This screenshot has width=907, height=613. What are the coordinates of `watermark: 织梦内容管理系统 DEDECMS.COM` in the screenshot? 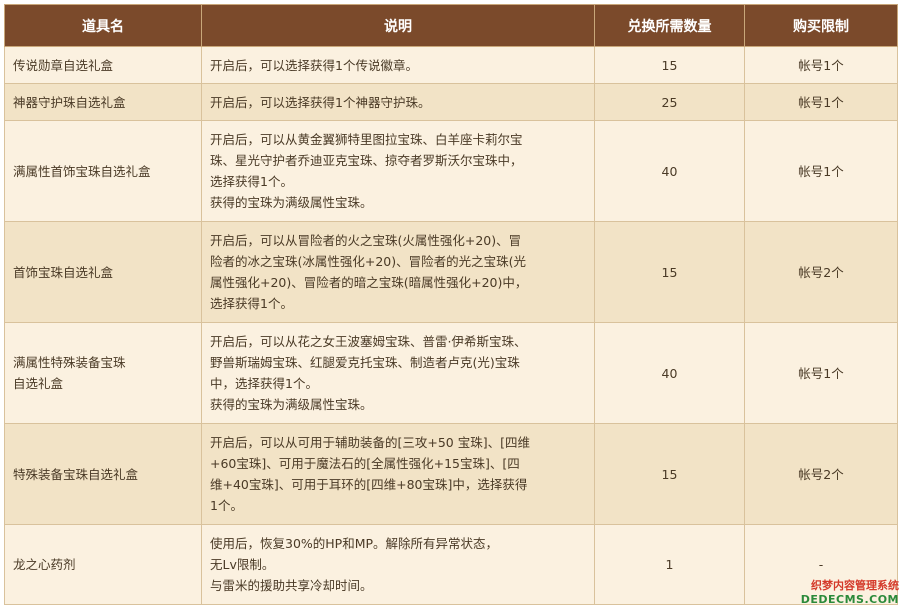 It's located at (844, 593).